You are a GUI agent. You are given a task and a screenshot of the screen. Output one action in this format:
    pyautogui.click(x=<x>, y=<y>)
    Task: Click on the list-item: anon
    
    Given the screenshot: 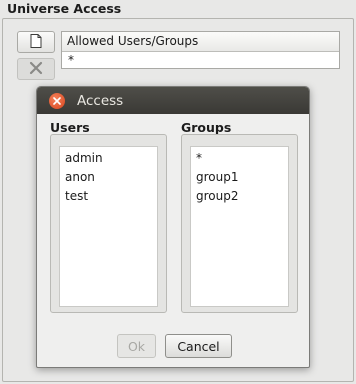 What is the action you would take?
    pyautogui.click(x=108, y=177)
    